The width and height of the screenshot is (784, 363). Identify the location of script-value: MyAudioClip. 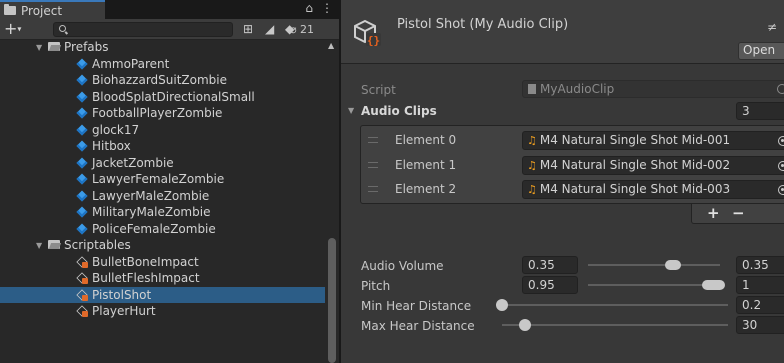
(577, 89).